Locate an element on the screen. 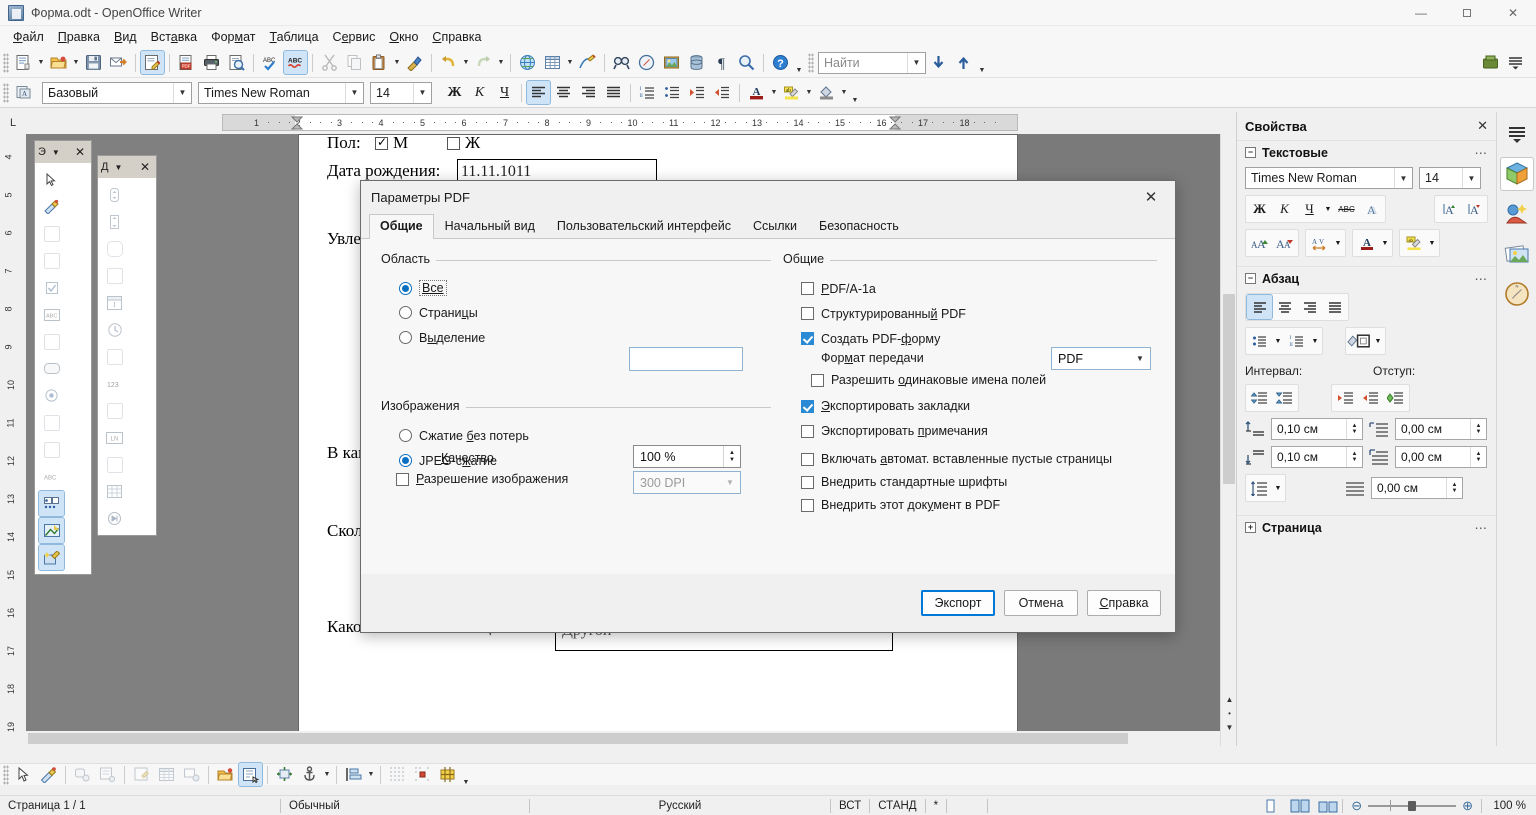  indent-after-spinbox: 0,00 см ▲ ▼ is located at coordinates (1441, 457).